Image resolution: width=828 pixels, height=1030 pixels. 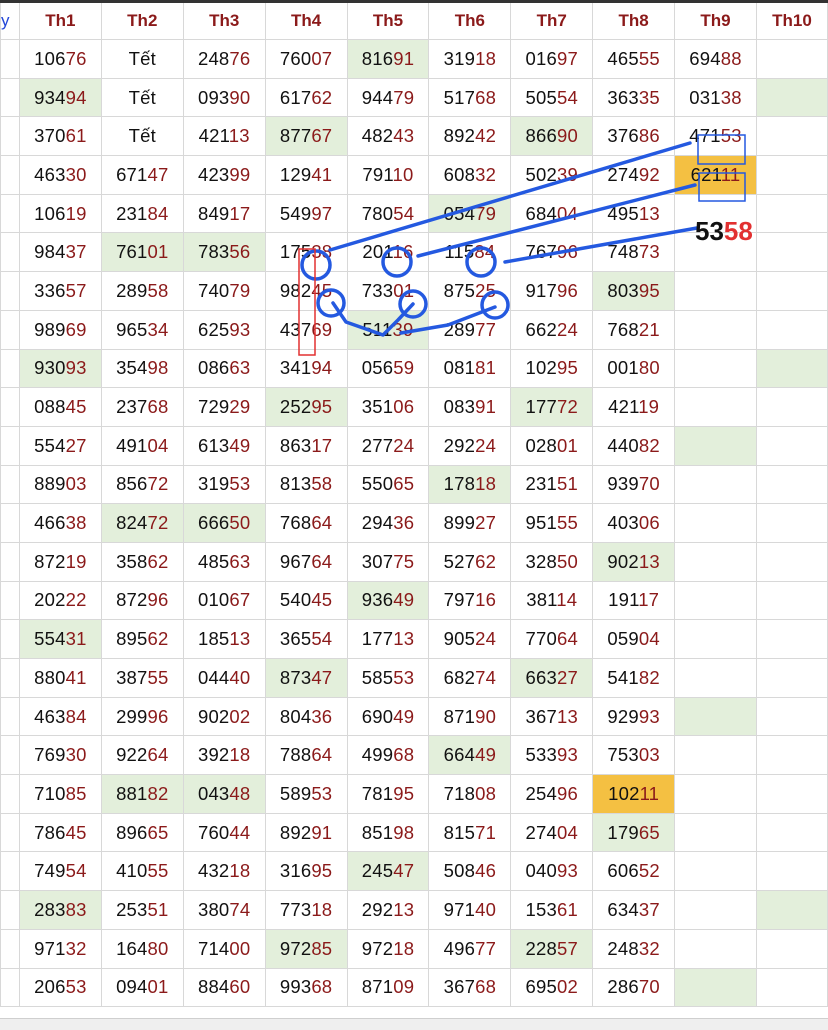 I want to click on table-cell: 87347, so click(x=306, y=678).